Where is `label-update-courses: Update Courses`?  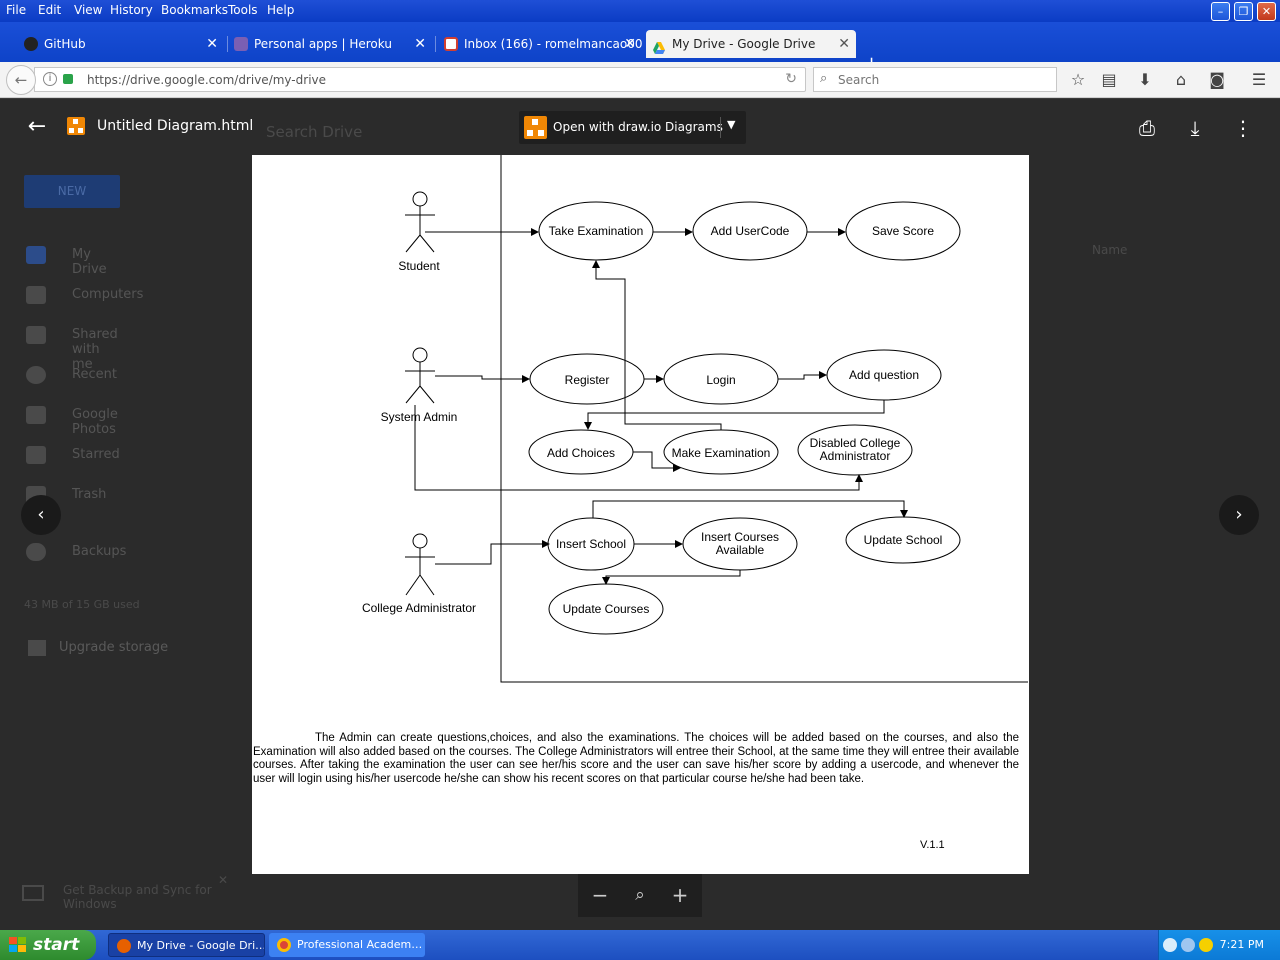 label-update-courses: Update Courses is located at coordinates (606, 609).